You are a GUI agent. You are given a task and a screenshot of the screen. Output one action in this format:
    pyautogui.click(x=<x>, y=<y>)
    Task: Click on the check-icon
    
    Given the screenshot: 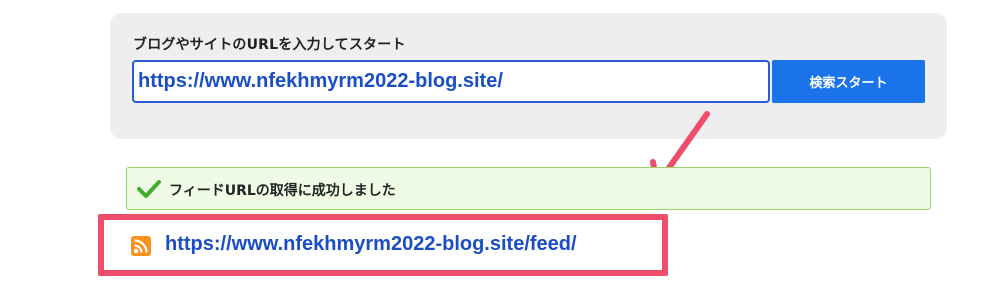 What is the action you would take?
    pyautogui.click(x=149, y=189)
    